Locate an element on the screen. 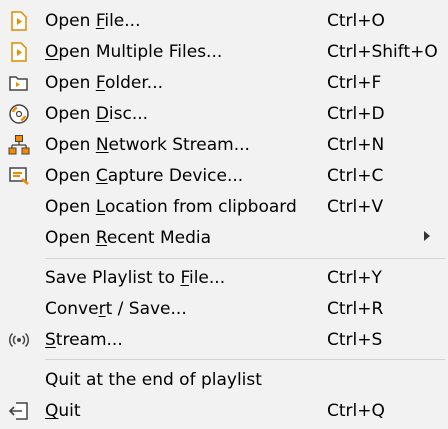  menu-item-label: Open Recent Media is located at coordinates (128, 238).